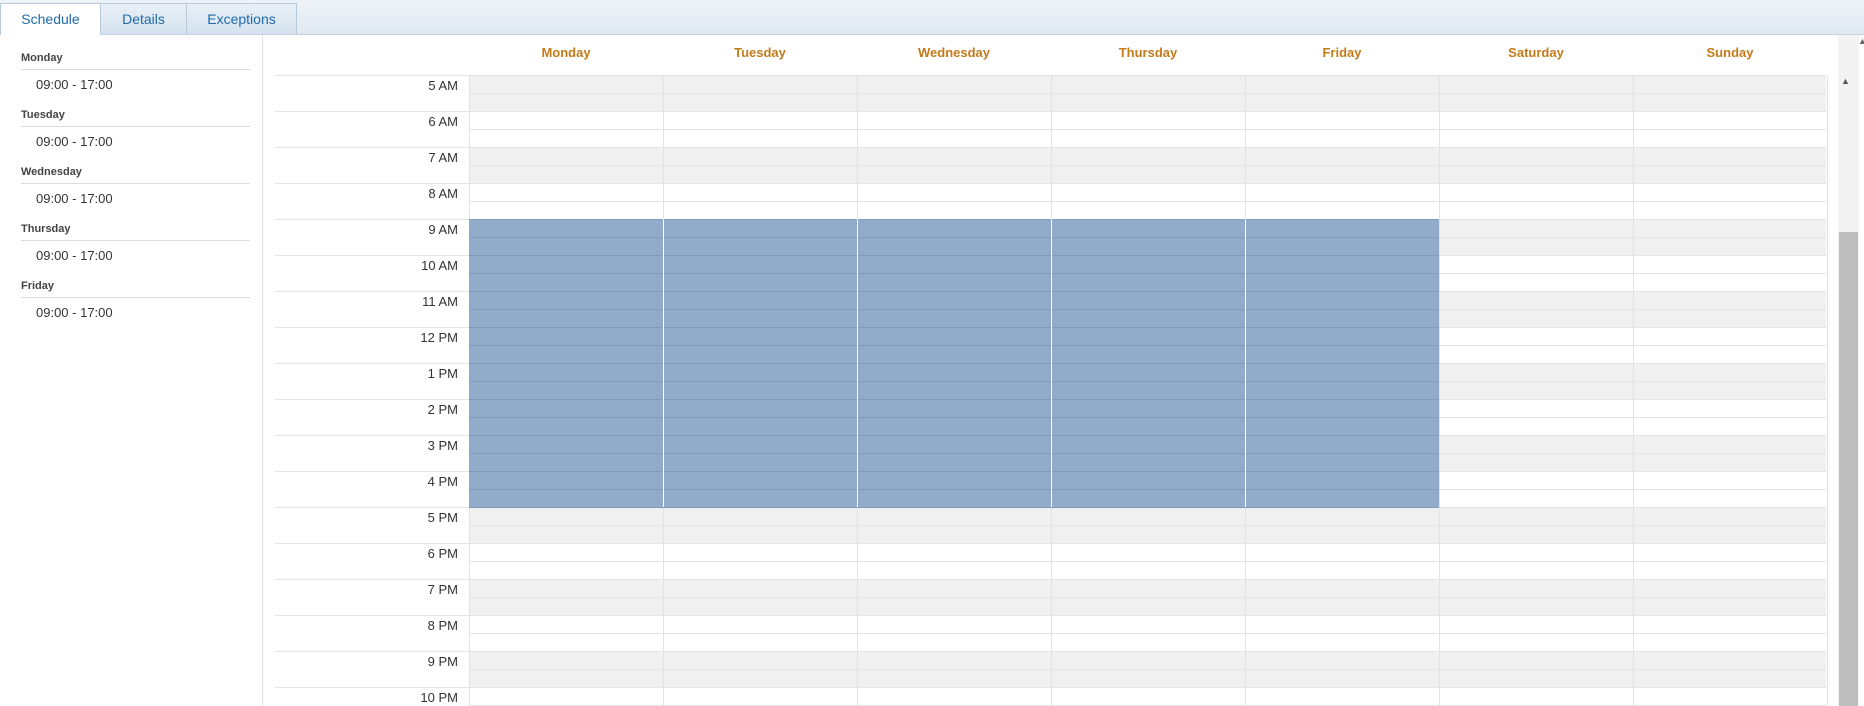 The height and width of the screenshot is (706, 1864). What do you see at coordinates (1845, 81) in the screenshot?
I see `scroll-up-arrow-icon: ▲` at bounding box center [1845, 81].